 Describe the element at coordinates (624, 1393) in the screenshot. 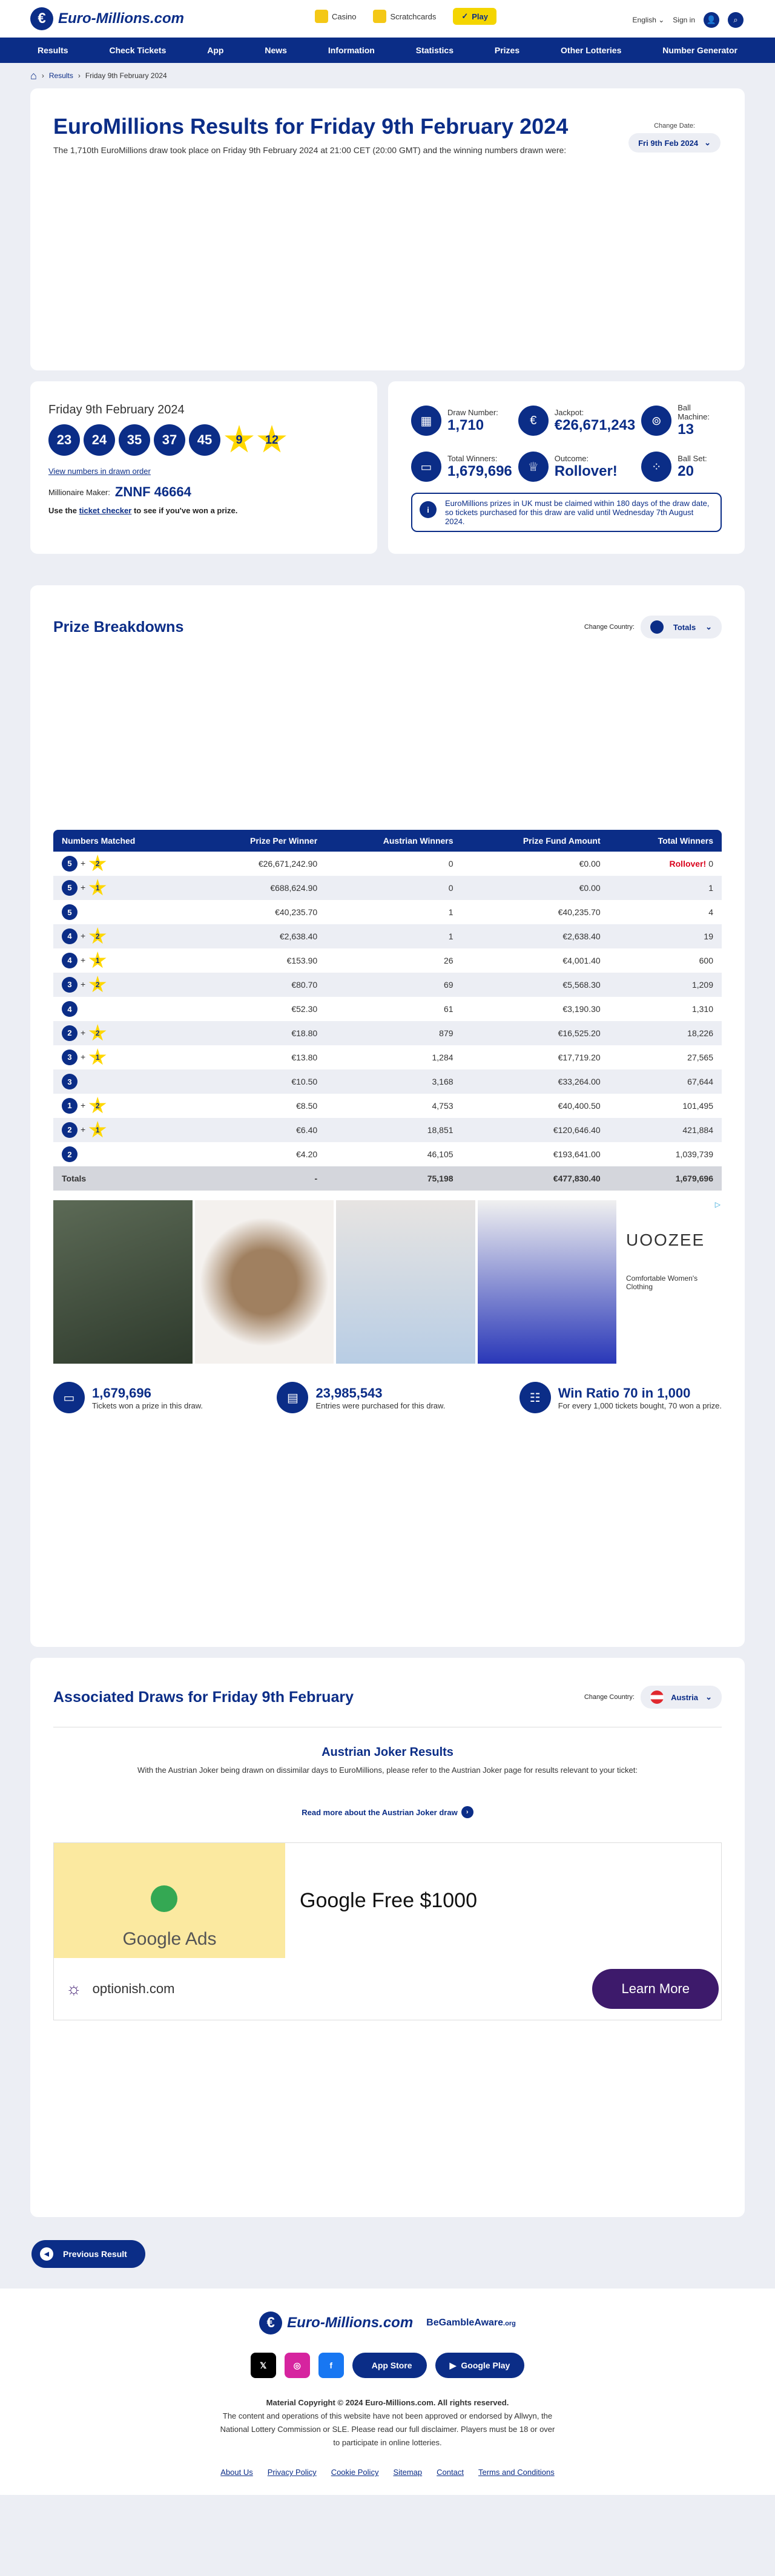

I see `summary-value: Win Ratio 70 in 1,000` at that location.